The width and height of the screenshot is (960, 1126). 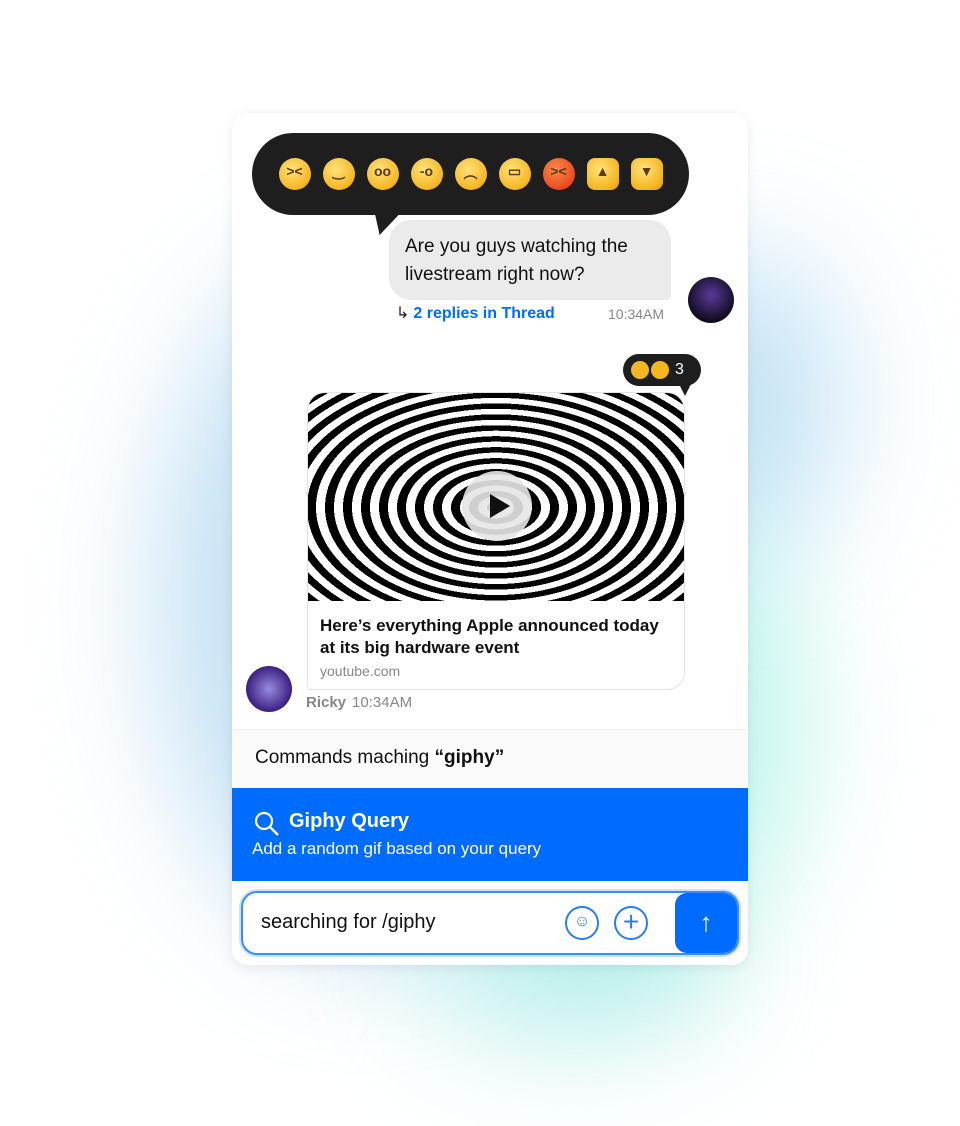 I want to click on thread-replies-link: ↳ 2 replies in Thread, so click(x=475, y=313).